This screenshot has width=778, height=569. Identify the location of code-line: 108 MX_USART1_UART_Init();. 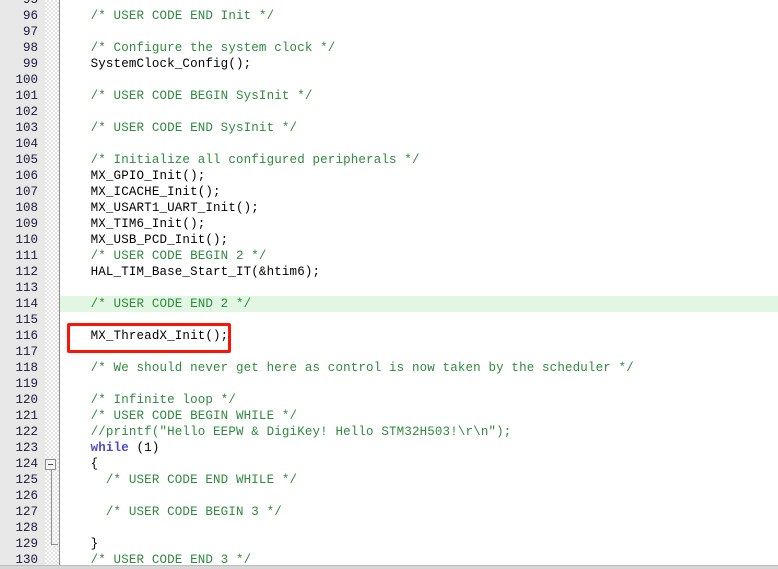
(389, 208).